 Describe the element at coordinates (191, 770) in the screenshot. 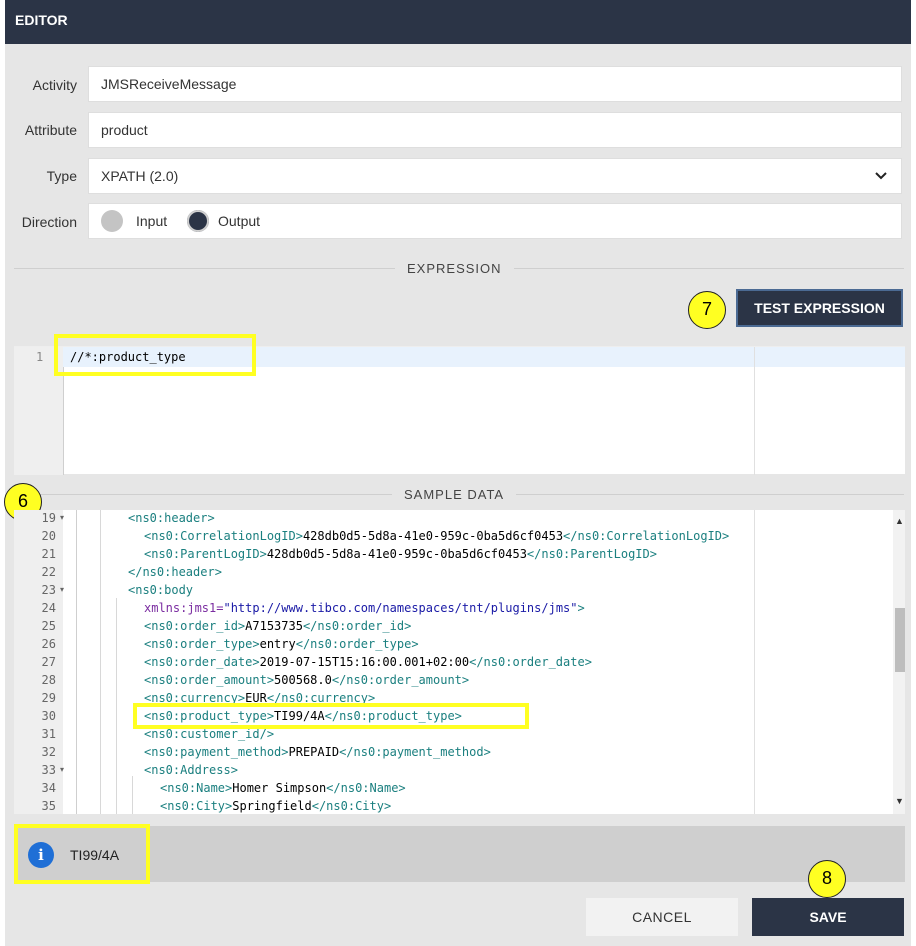

I see `code-line-33: <ns0:Address>` at that location.